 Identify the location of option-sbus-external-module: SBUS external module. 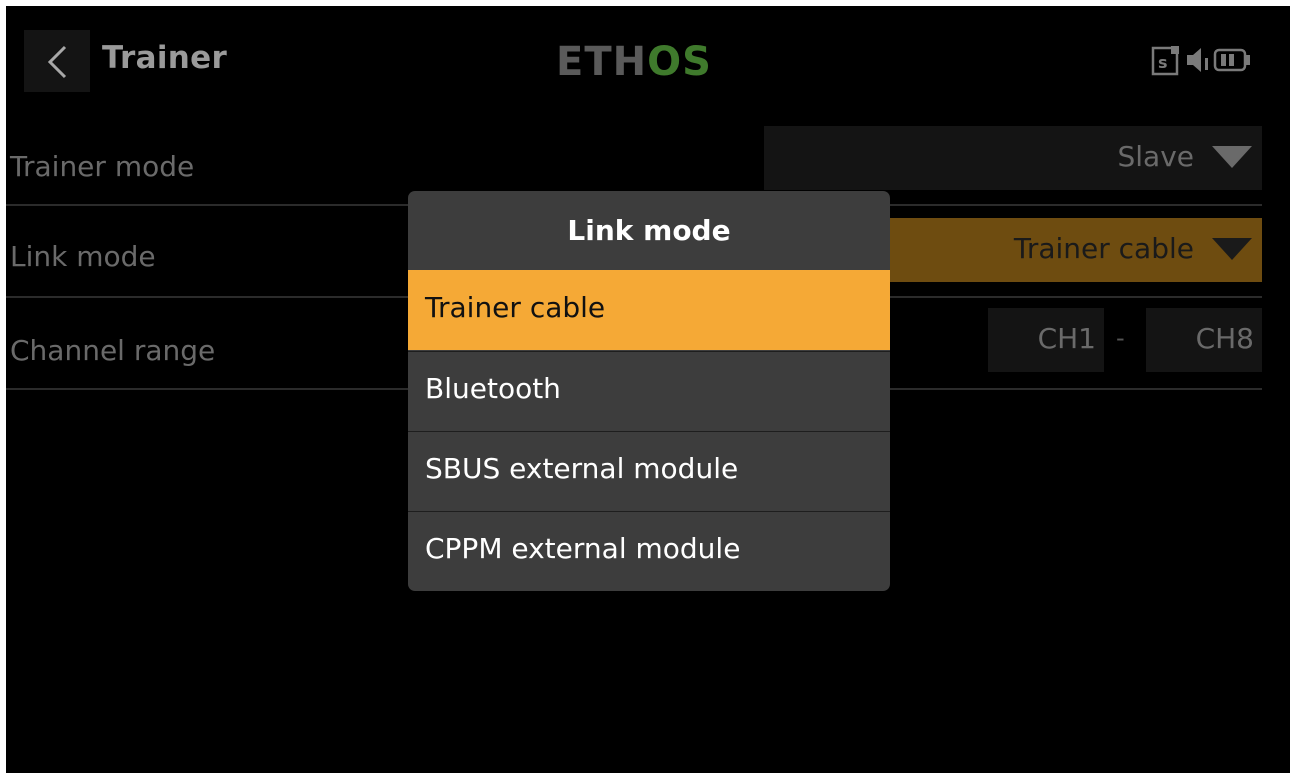
(649, 471).